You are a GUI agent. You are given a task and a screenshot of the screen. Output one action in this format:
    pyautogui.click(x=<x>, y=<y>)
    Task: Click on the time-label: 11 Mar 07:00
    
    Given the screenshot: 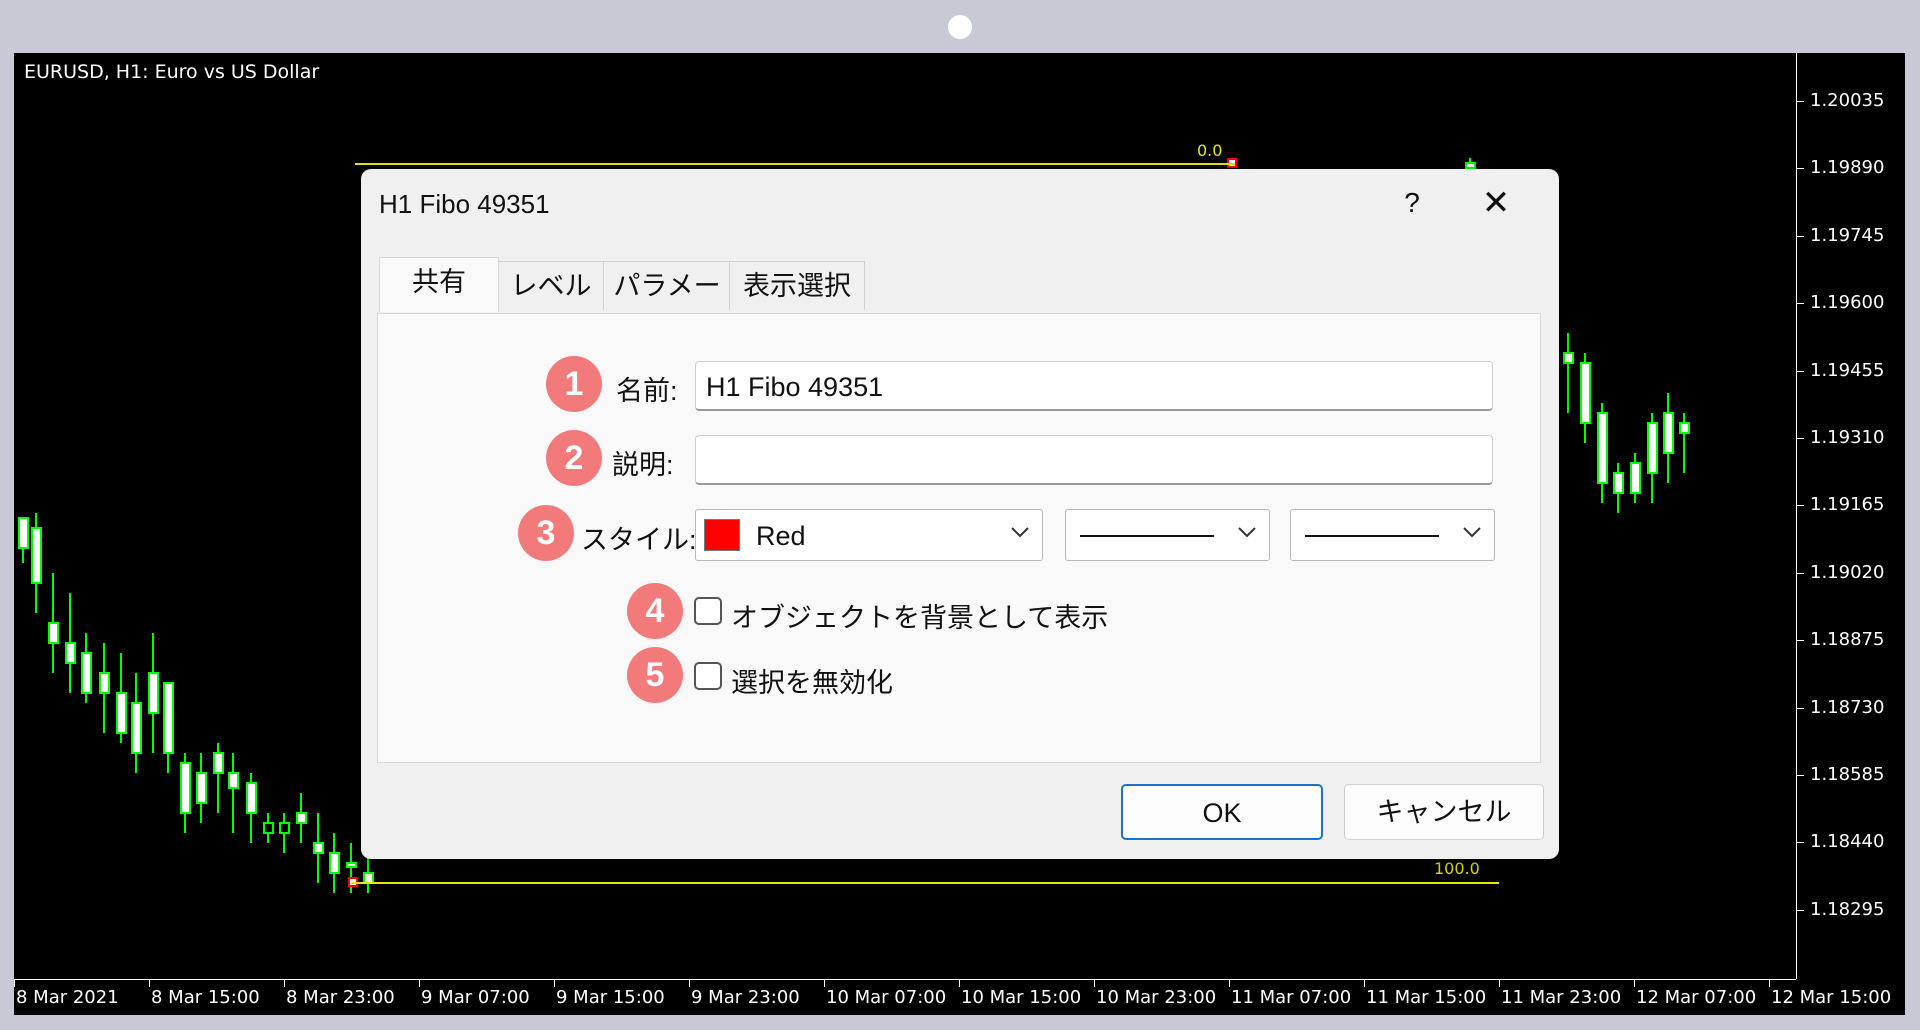 What is the action you would take?
    pyautogui.click(x=1291, y=997)
    